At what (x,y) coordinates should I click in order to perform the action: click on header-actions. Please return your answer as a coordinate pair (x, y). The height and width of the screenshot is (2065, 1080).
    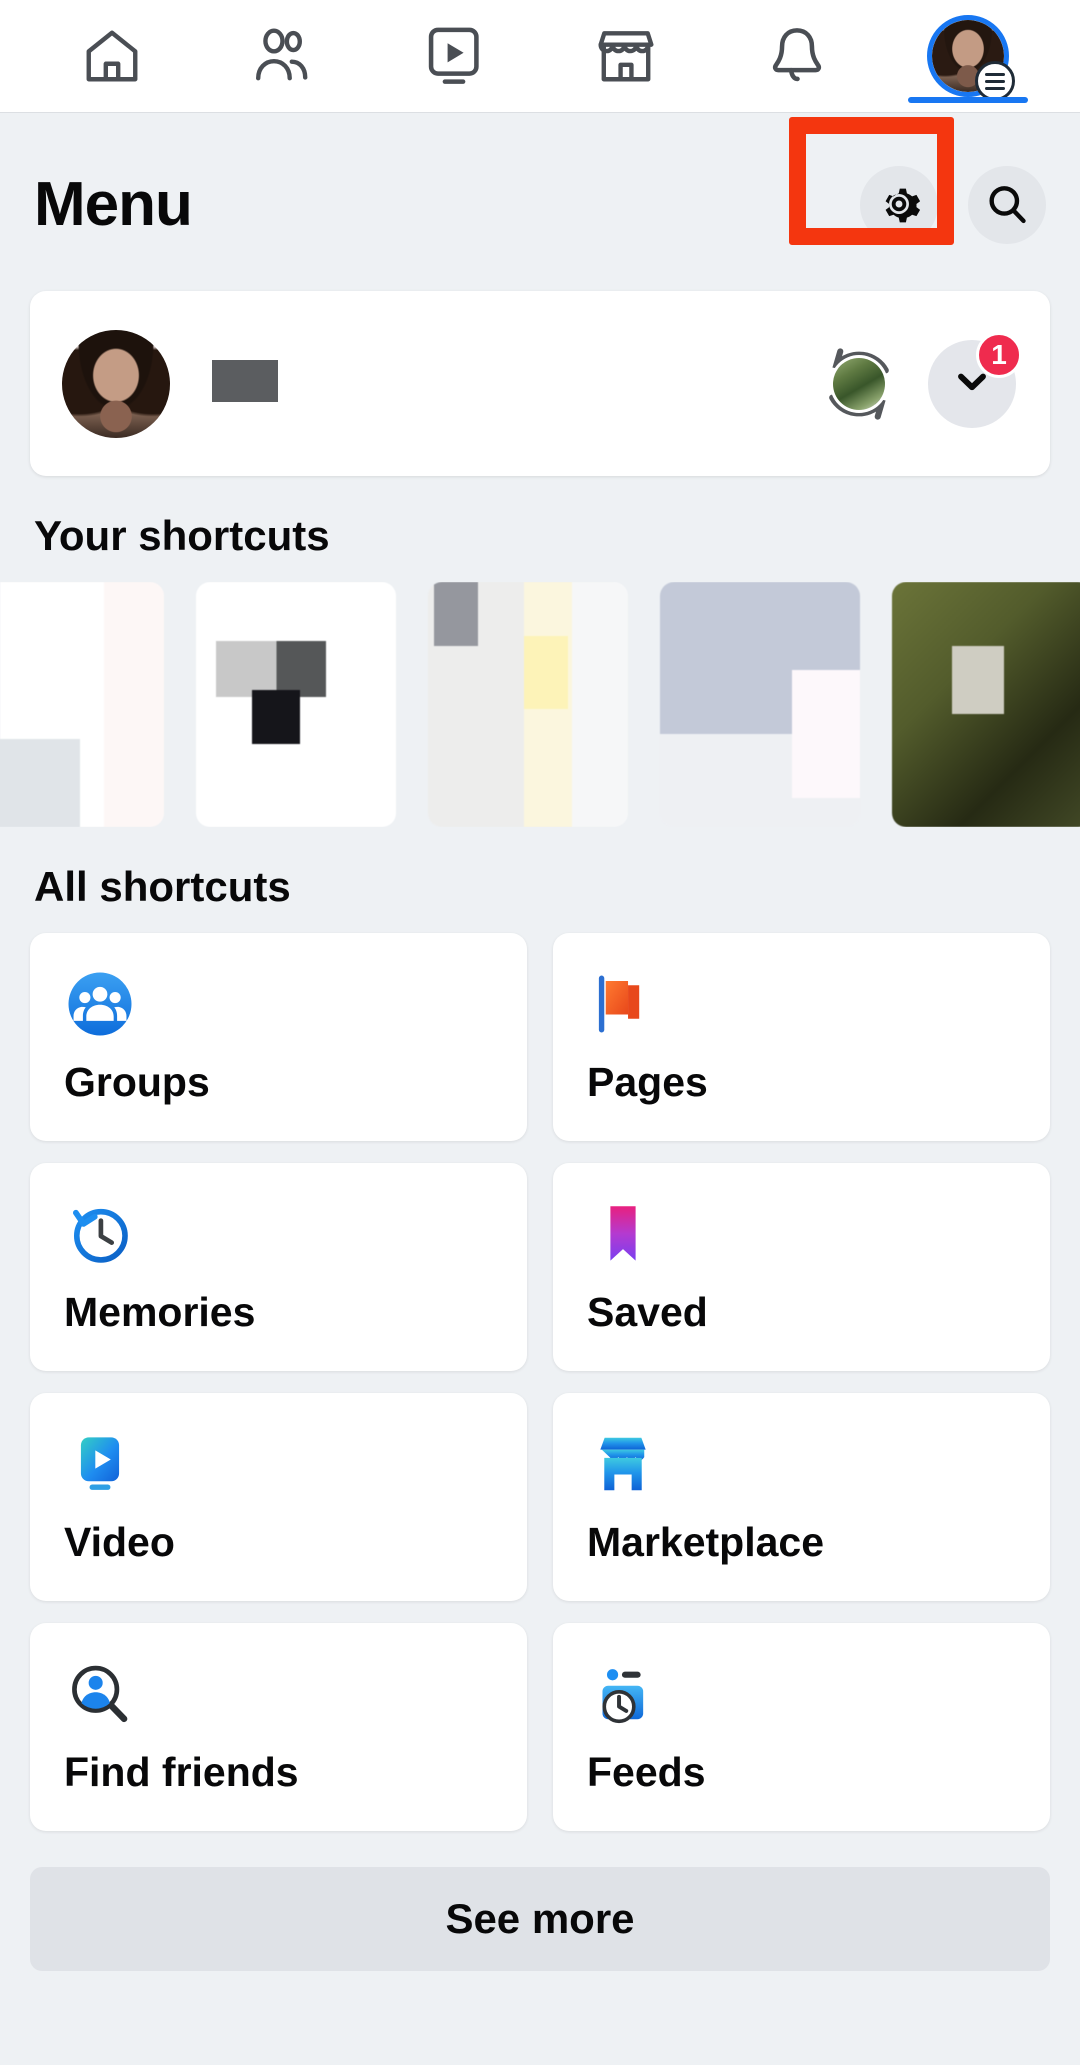
    Looking at the image, I should click on (953, 205).